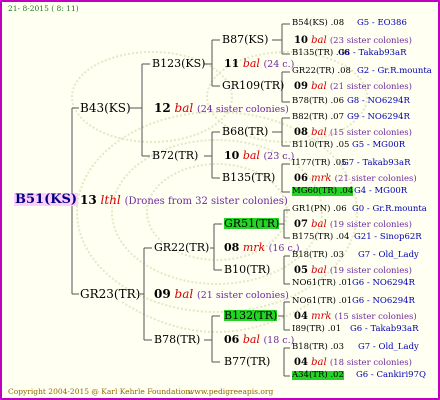  Describe the element at coordinates (376, 163) in the screenshot. I see `leaf-label: G7 - Takab93aR` at that location.